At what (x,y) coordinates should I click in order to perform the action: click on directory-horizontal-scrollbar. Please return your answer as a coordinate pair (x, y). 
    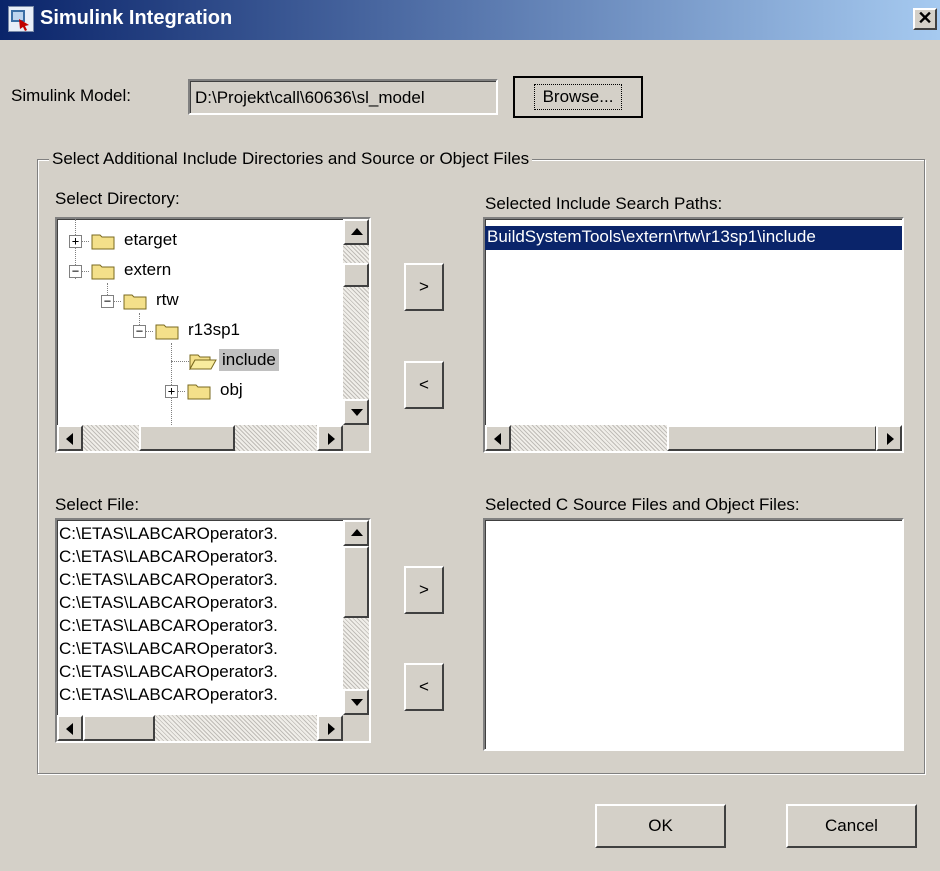
    Looking at the image, I should click on (200, 438).